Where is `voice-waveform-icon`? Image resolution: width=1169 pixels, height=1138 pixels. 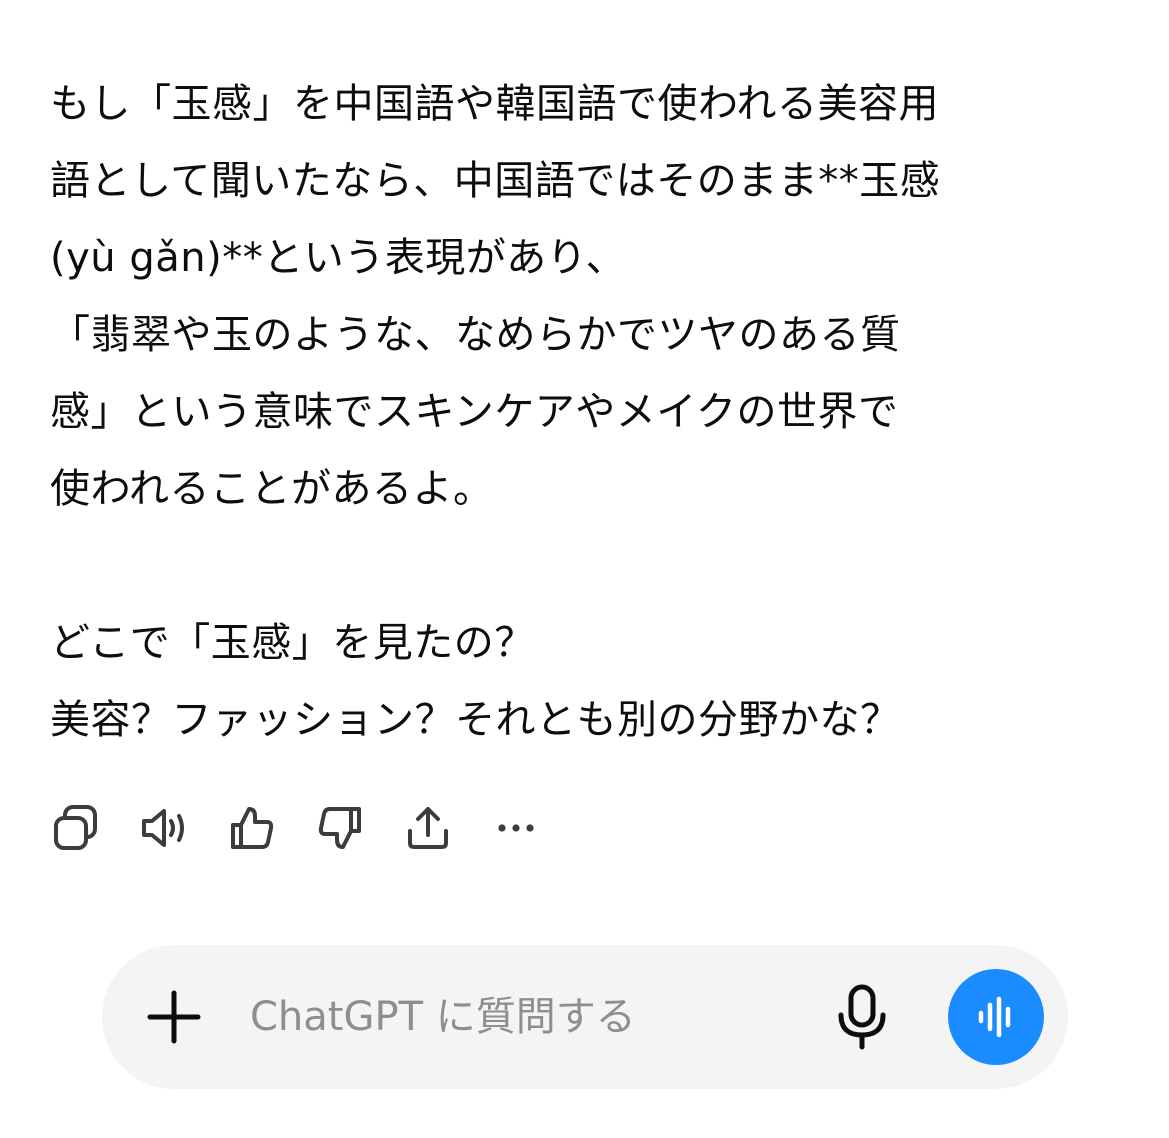 voice-waveform-icon is located at coordinates (994, 1017).